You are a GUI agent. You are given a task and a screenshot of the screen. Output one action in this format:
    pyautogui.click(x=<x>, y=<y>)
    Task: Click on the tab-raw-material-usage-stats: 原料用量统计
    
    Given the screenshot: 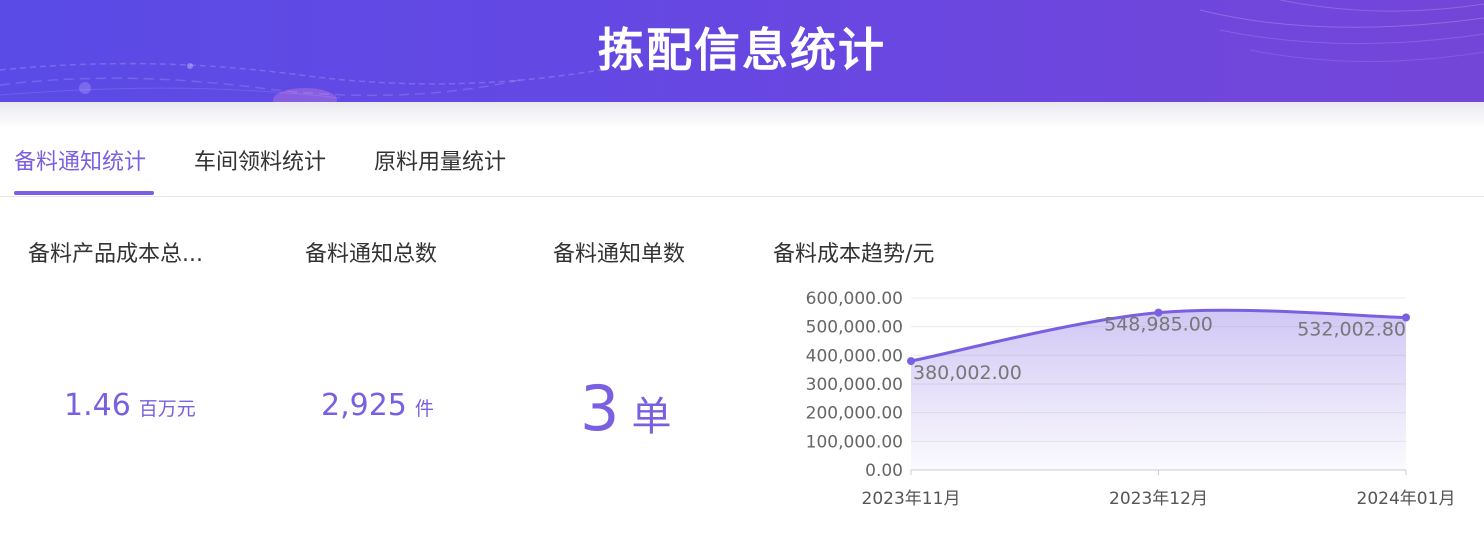 What is the action you would take?
    pyautogui.click(x=440, y=160)
    